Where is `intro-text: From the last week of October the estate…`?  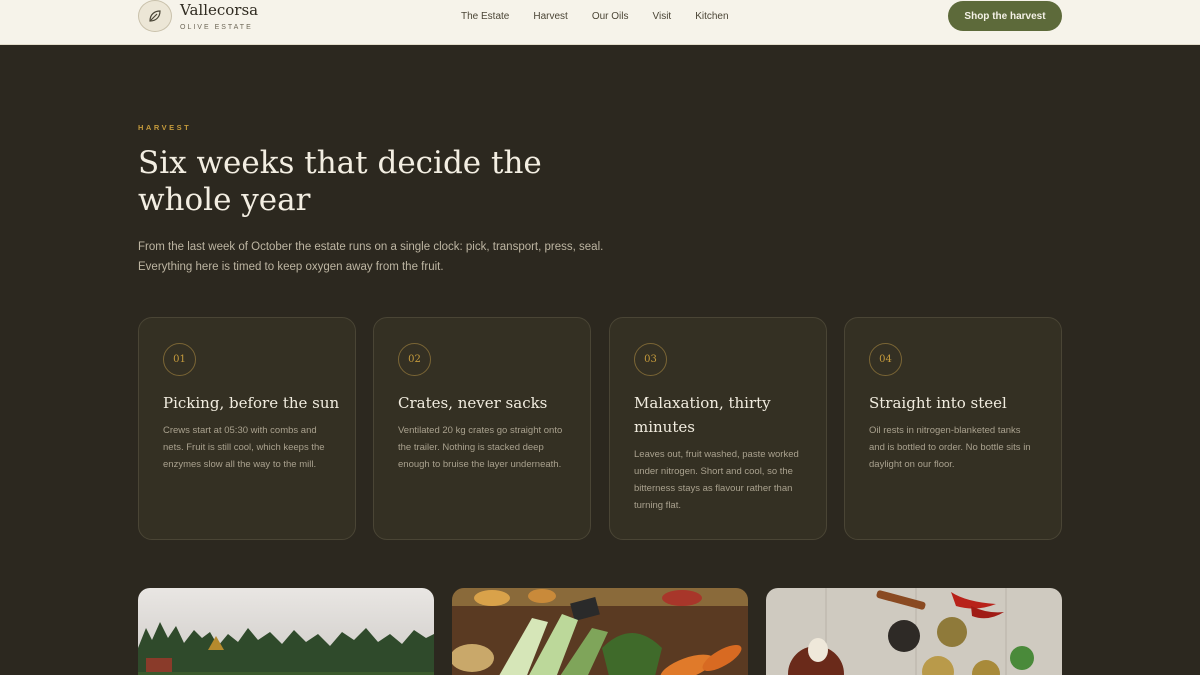 intro-text: From the last week of October the estate… is located at coordinates (371, 257).